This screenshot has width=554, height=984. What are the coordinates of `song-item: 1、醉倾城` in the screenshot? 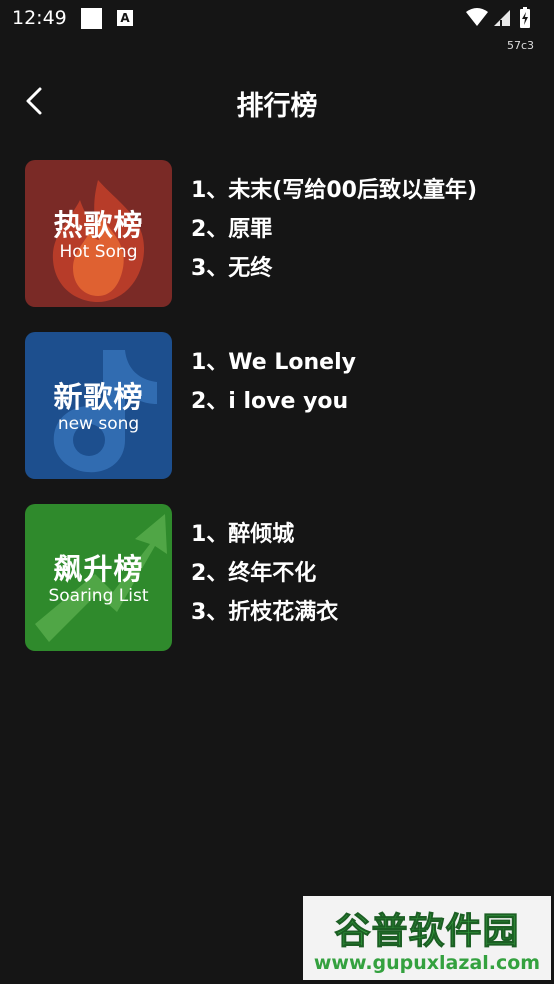 It's located at (366, 539).